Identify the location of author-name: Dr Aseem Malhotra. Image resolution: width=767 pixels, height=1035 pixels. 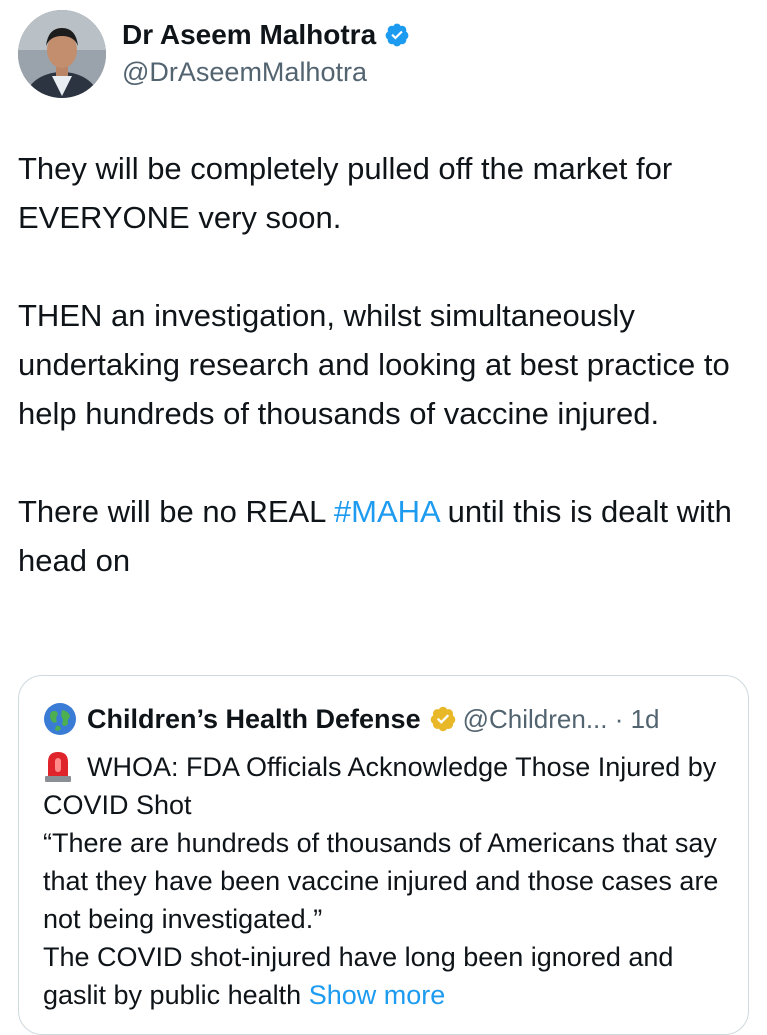
(249, 35).